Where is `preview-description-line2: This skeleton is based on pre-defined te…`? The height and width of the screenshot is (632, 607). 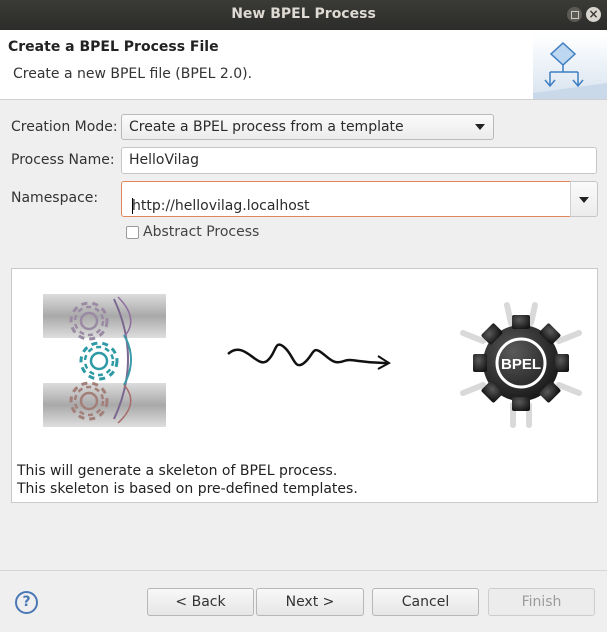
preview-description-line2: This skeleton is based on pre-defined te… is located at coordinates (187, 489).